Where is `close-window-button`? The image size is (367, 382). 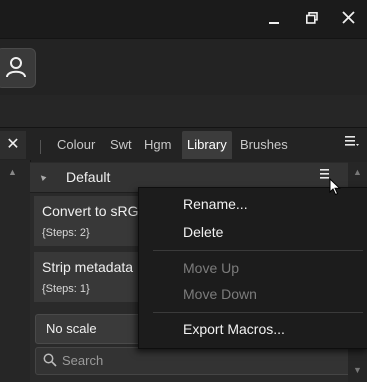
close-window-button is located at coordinates (348, 18).